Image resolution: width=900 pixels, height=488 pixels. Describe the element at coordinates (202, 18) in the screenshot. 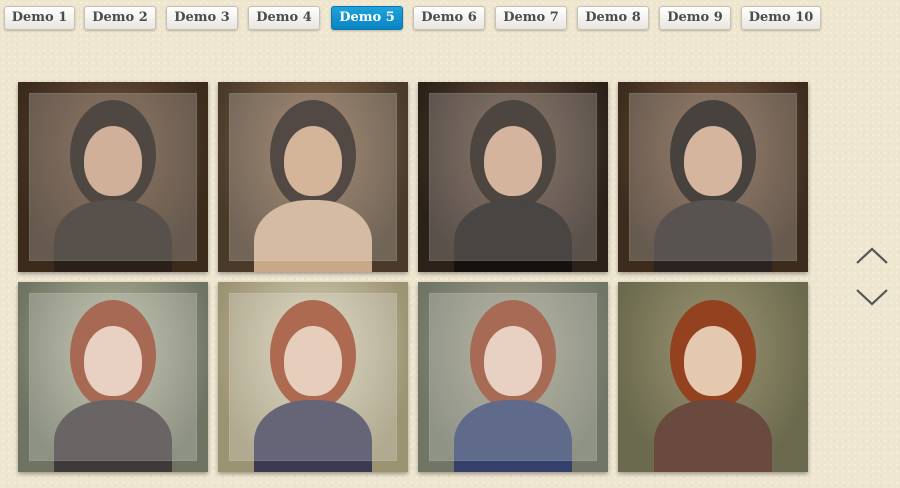

I see `demo-3-button: Demo 3` at that location.